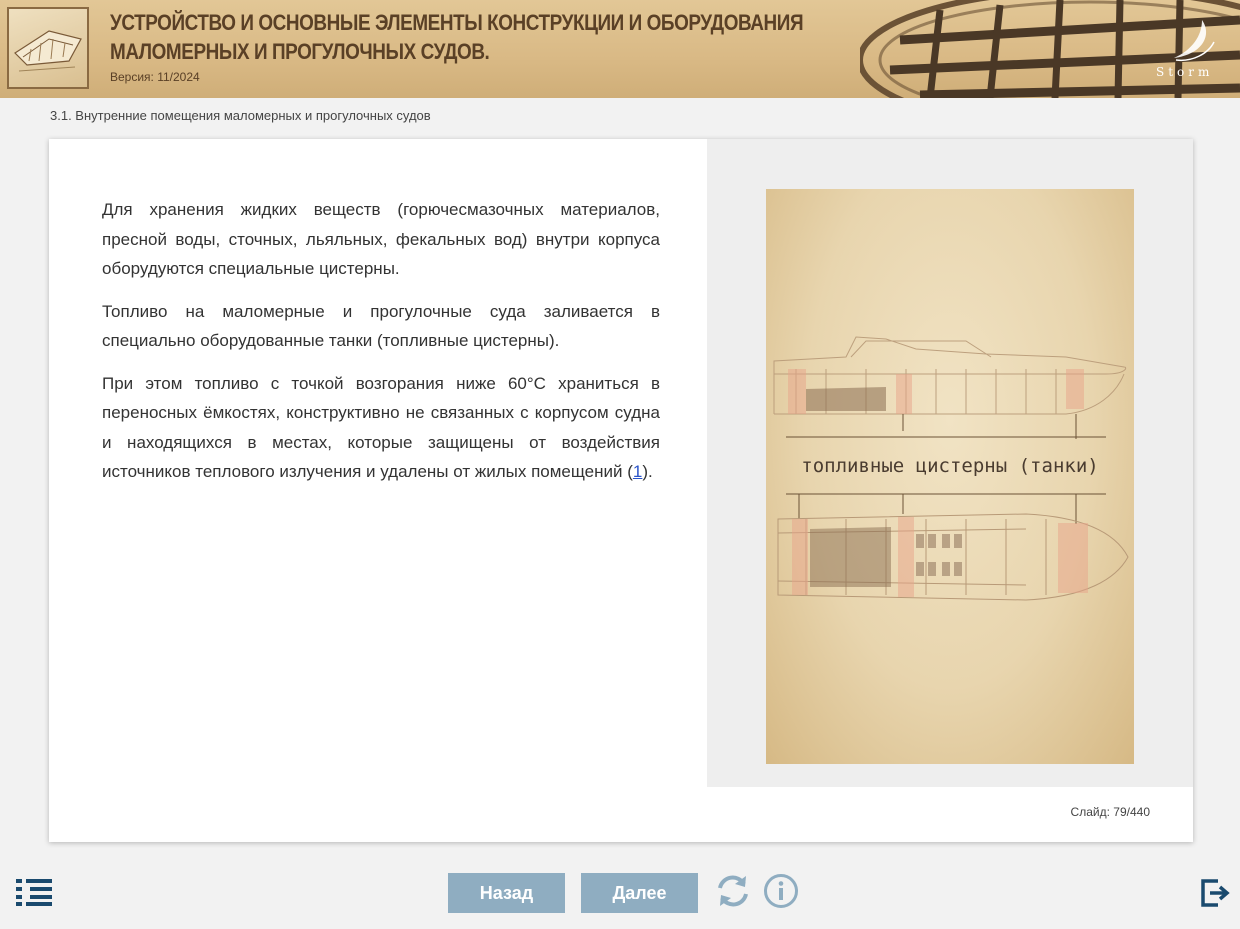 Image resolution: width=1240 pixels, height=929 pixels. What do you see at coordinates (637, 471) in the screenshot?
I see `footnote-link: 1` at bounding box center [637, 471].